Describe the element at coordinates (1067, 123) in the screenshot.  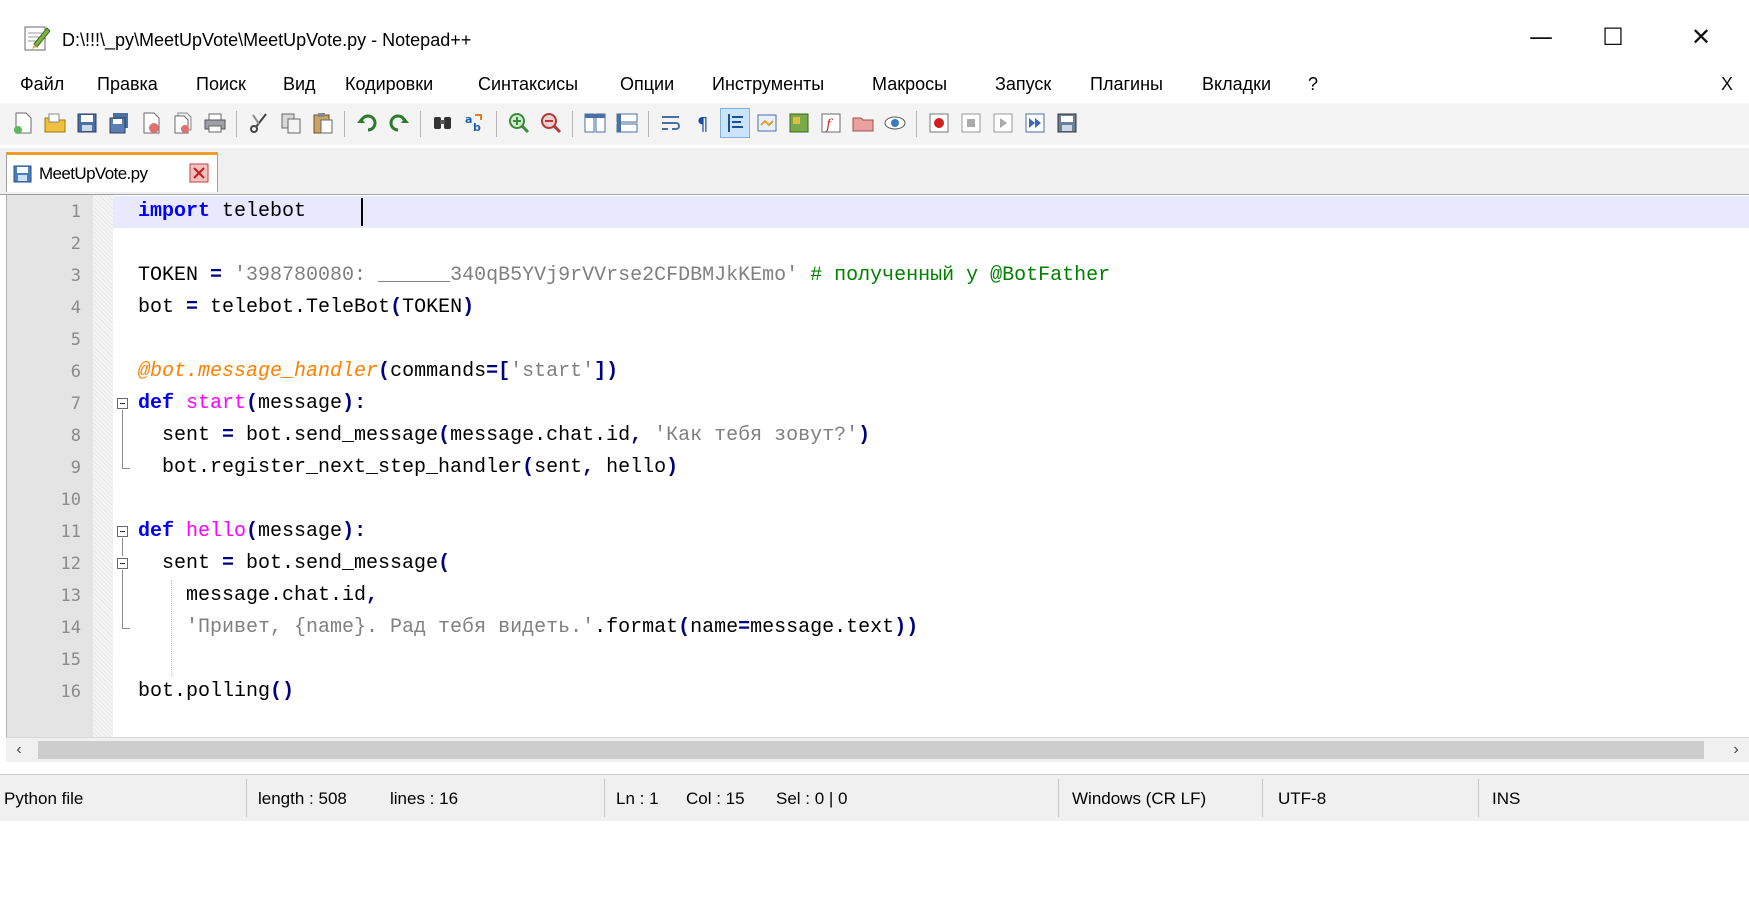
I see `save-macro-icon` at that location.